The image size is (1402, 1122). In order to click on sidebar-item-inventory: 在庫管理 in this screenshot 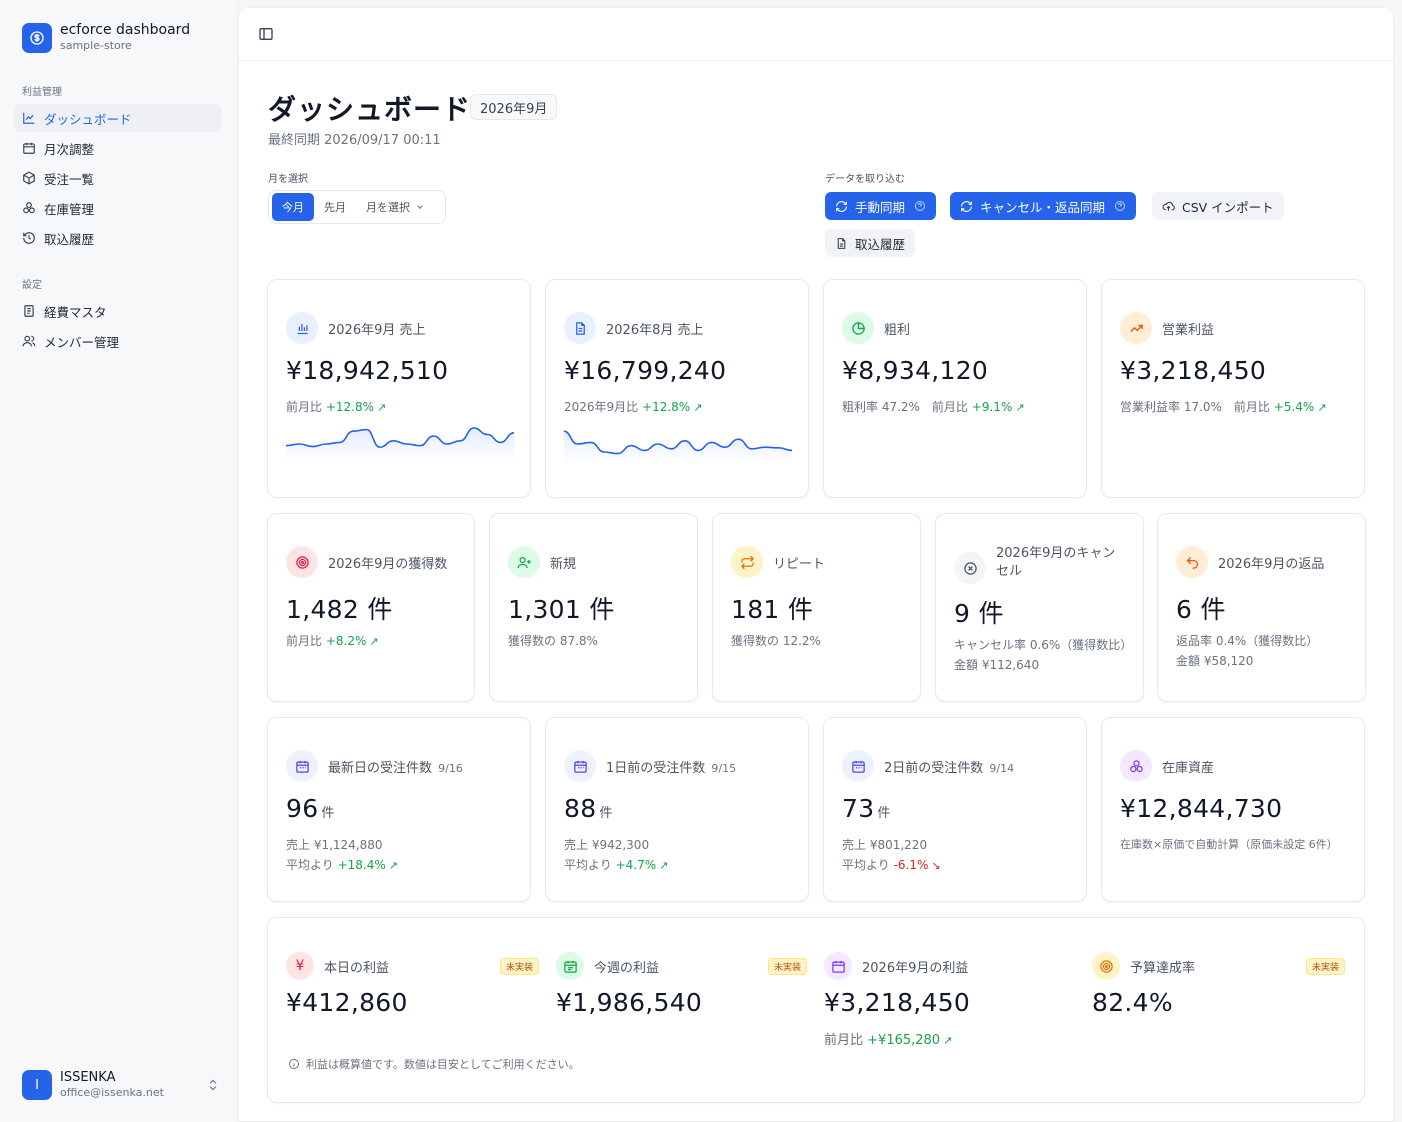, I will do `click(118, 208)`.